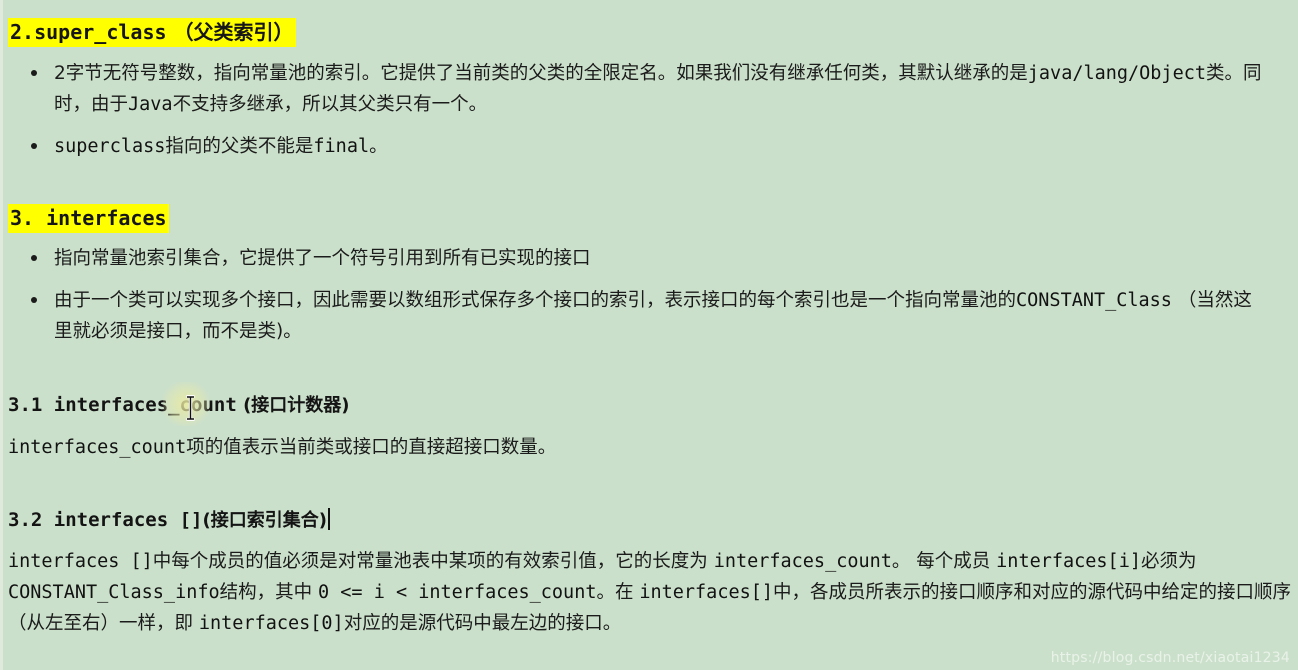 Image resolution: width=1298 pixels, height=670 pixels. What do you see at coordinates (293, 405) in the screenshot?
I see `heading-interfaces-count-cjk: (接口计数器)` at bounding box center [293, 405].